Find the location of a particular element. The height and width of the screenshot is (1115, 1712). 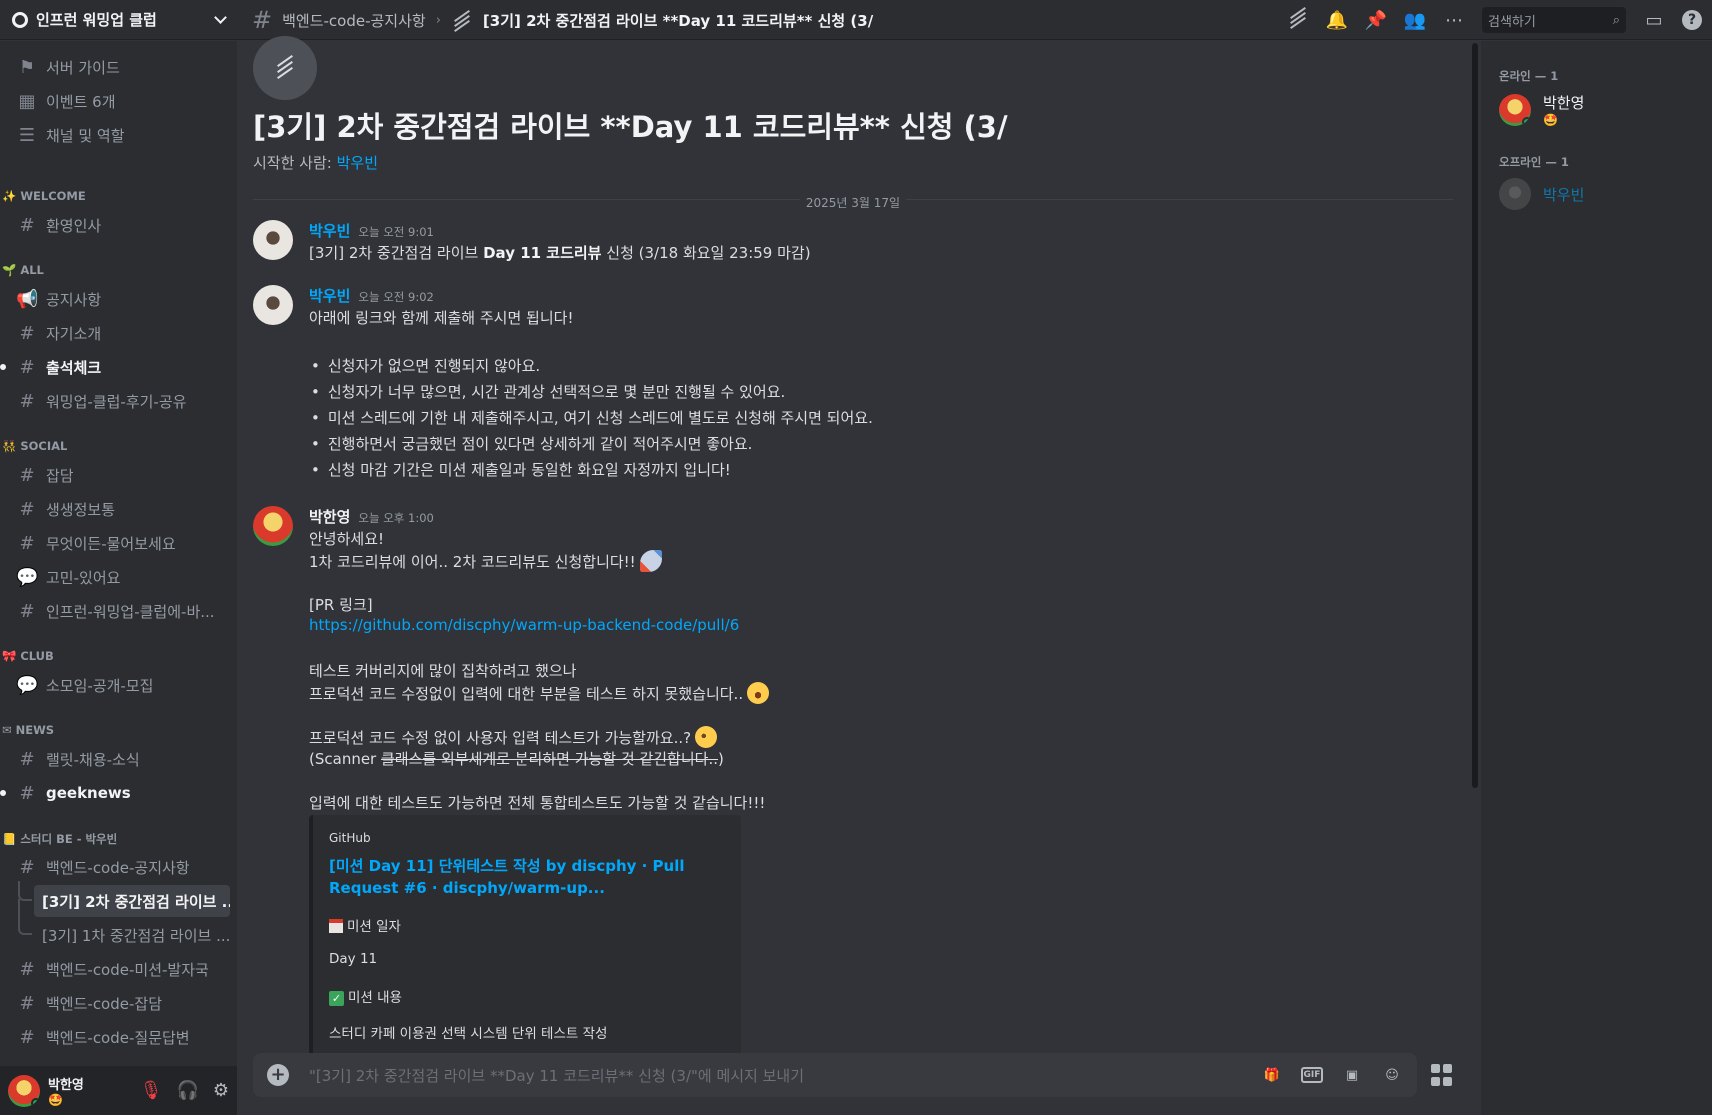

channel-rallit: # 랠릿-채용-소식 is located at coordinates (119, 759).